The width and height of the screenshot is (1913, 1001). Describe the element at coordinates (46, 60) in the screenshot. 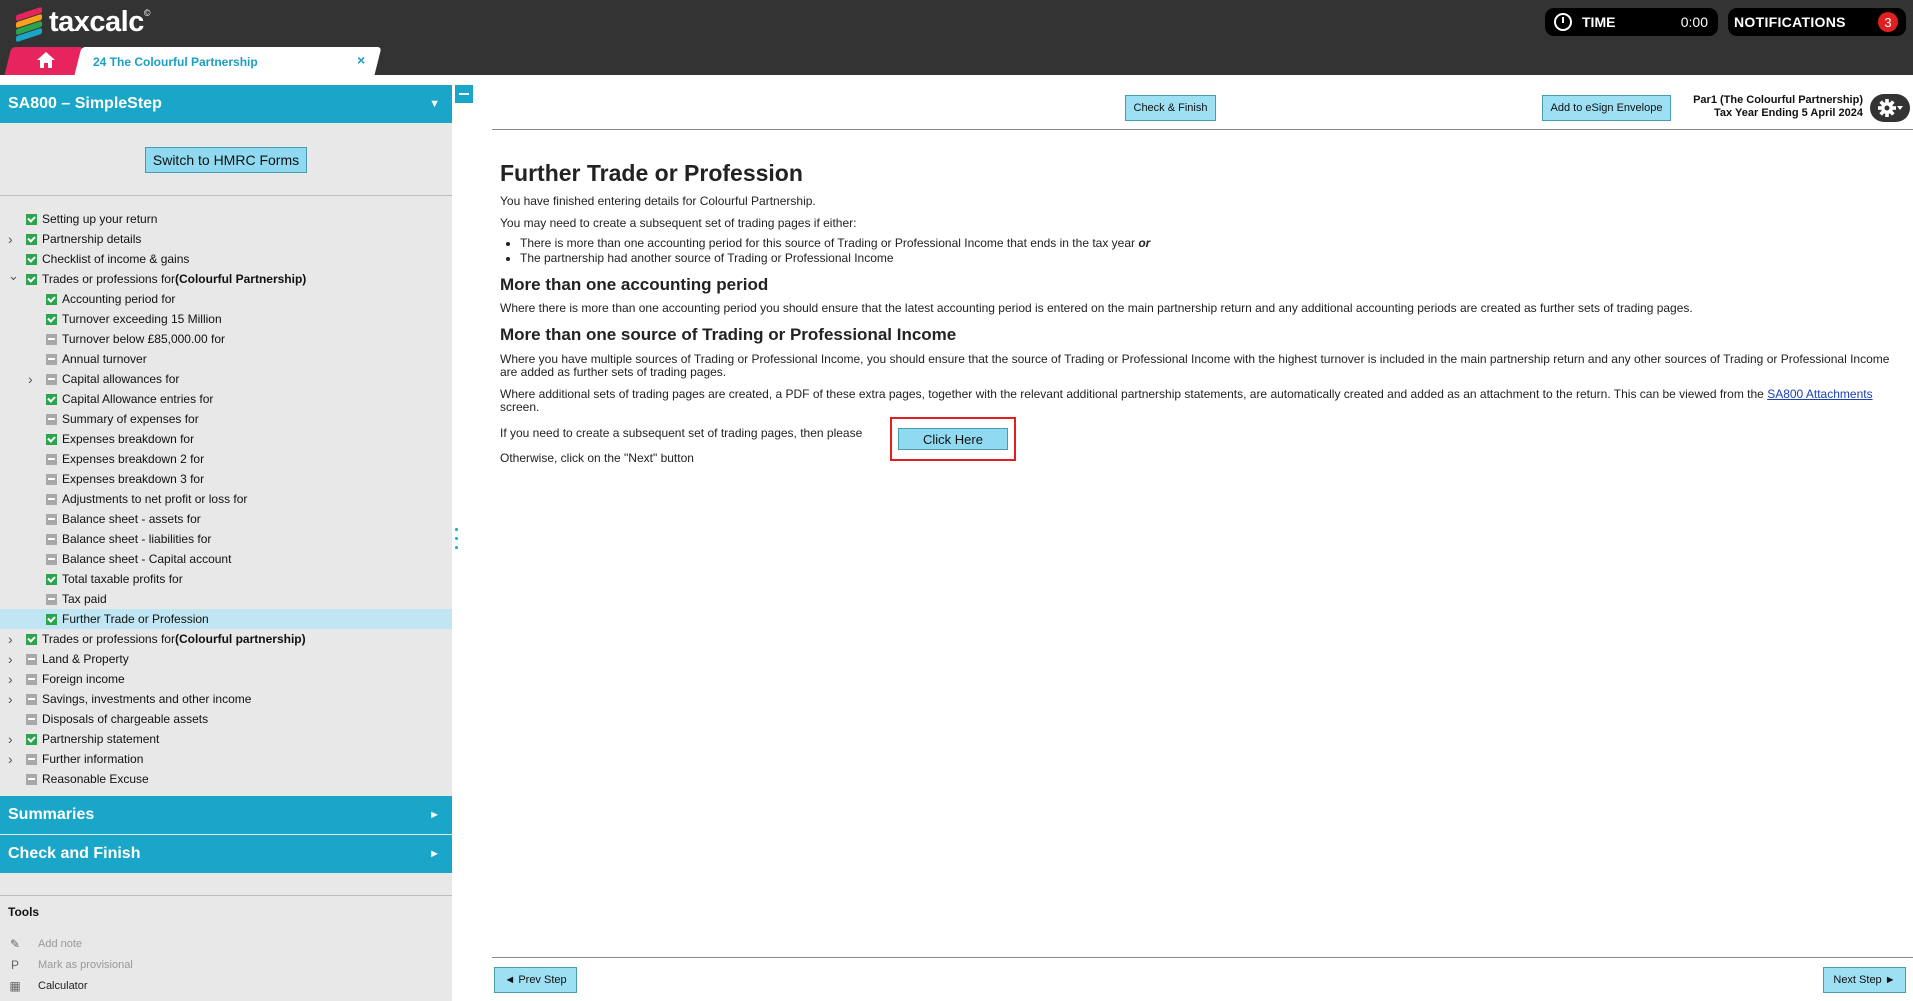

I see `home-icon` at that location.